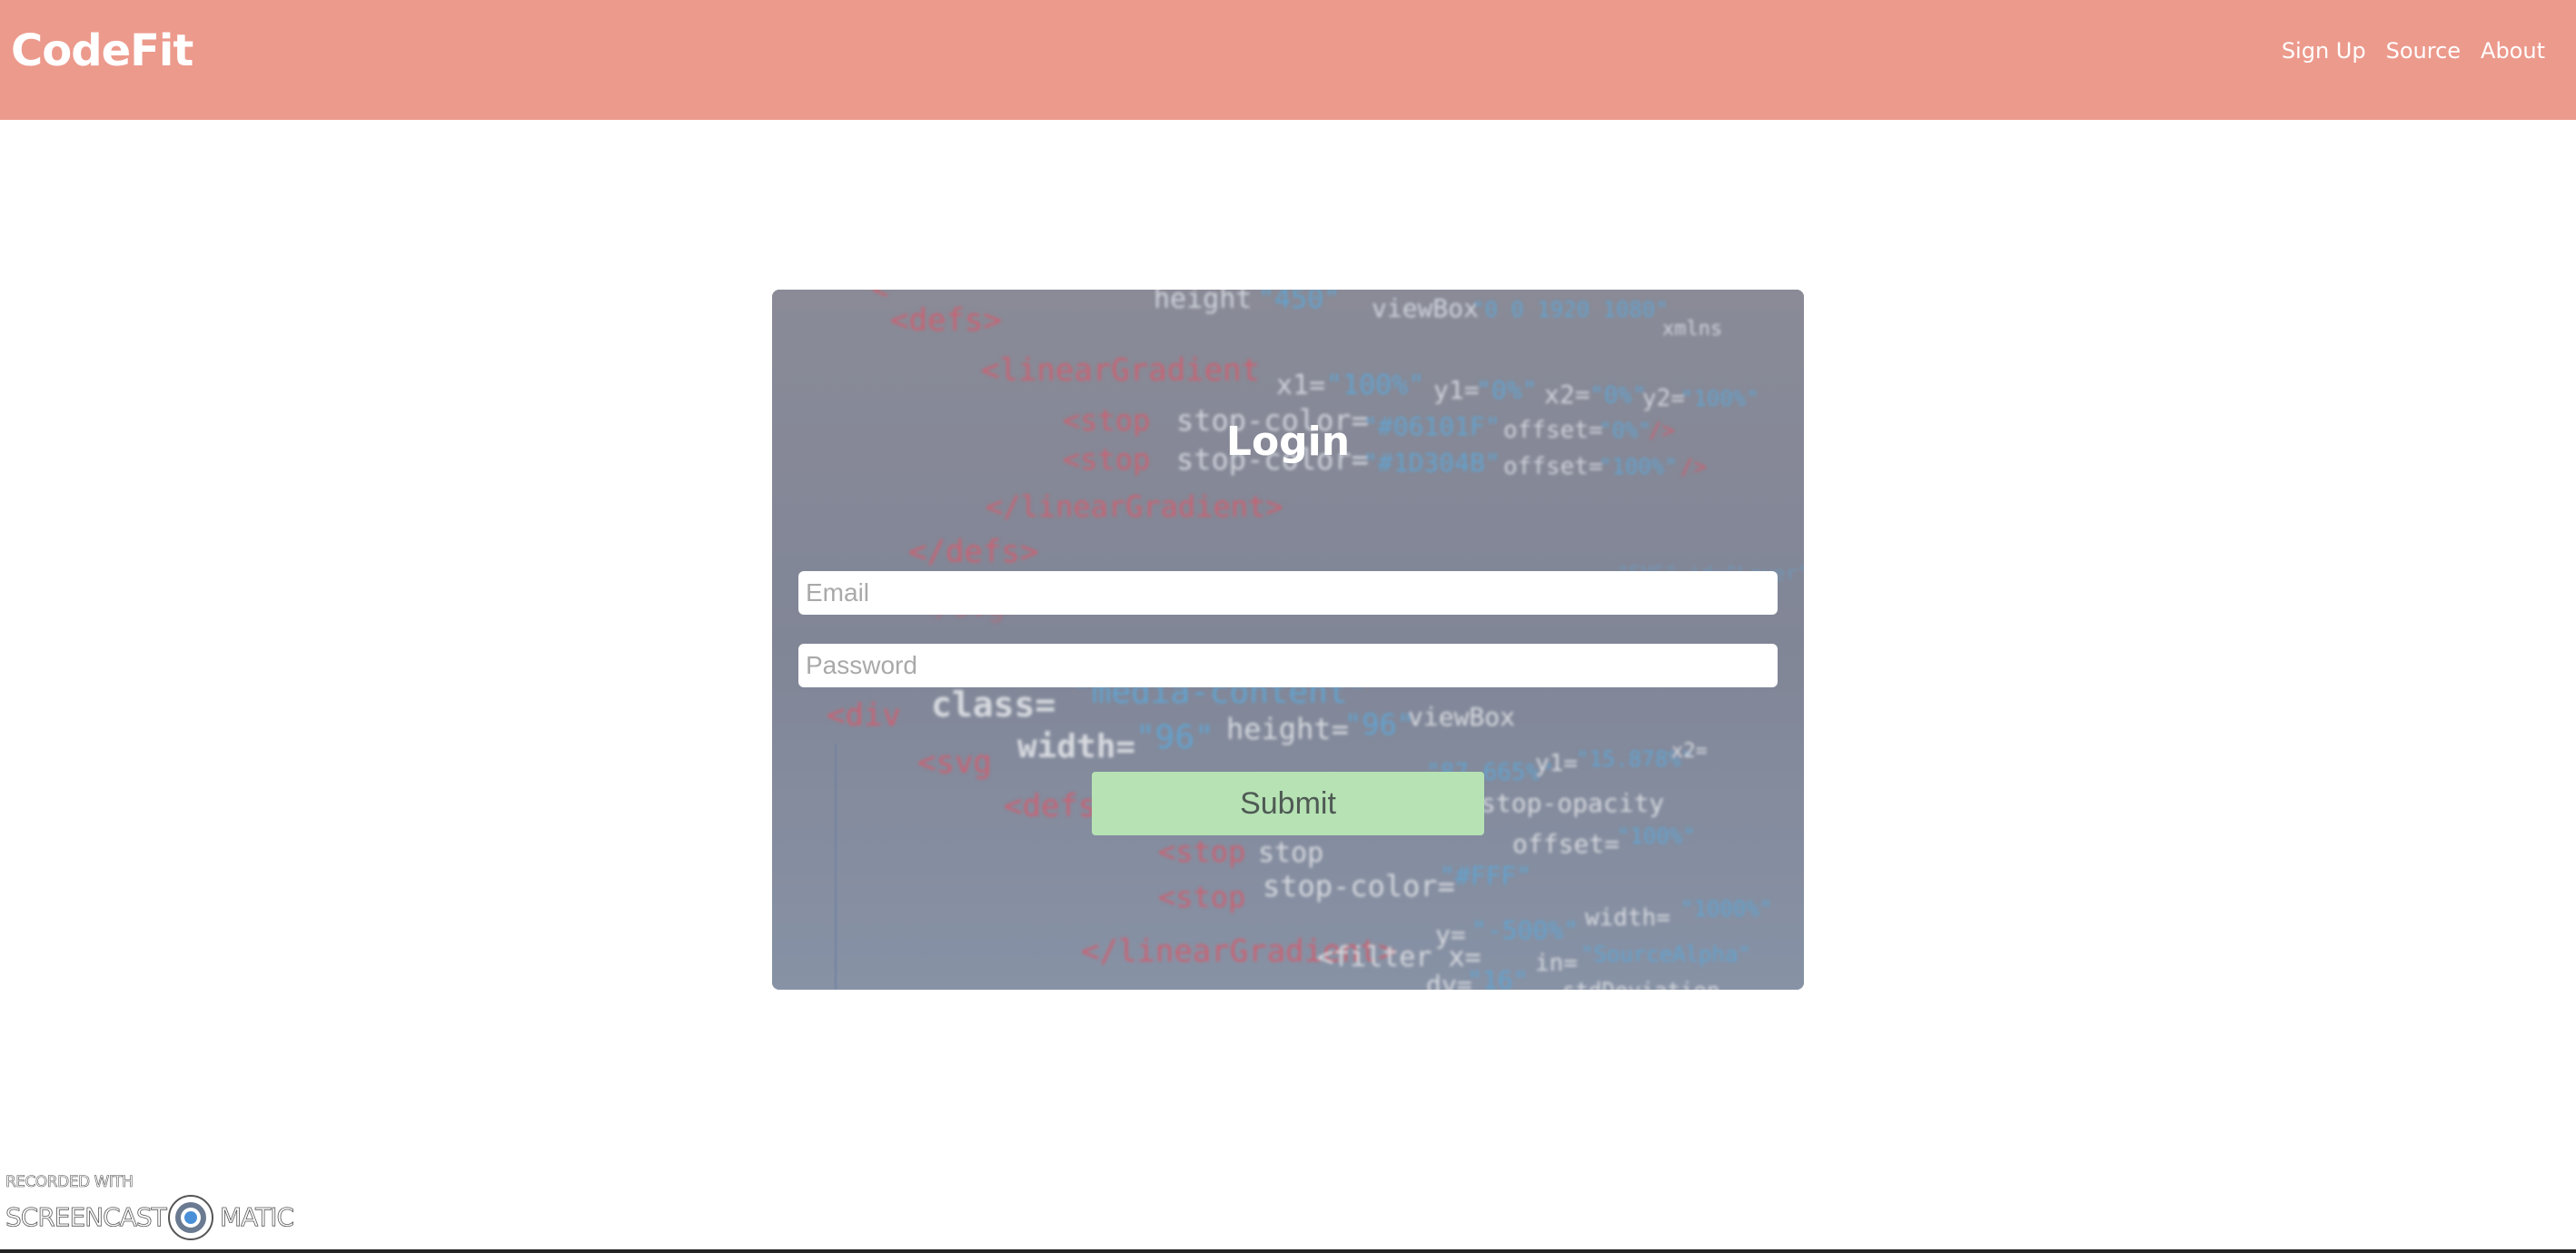 This screenshot has height=1253, width=2576. I want to click on password-input, so click(1288, 665).